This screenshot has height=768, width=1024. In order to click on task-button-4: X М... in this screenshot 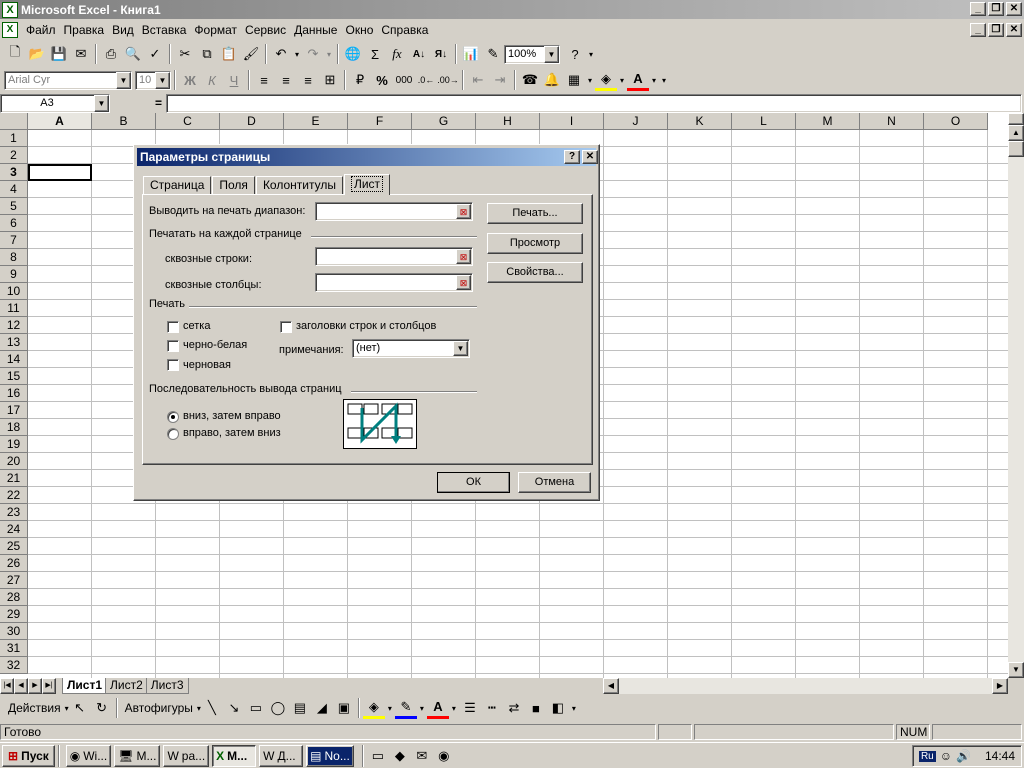, I will do `click(234, 755)`.